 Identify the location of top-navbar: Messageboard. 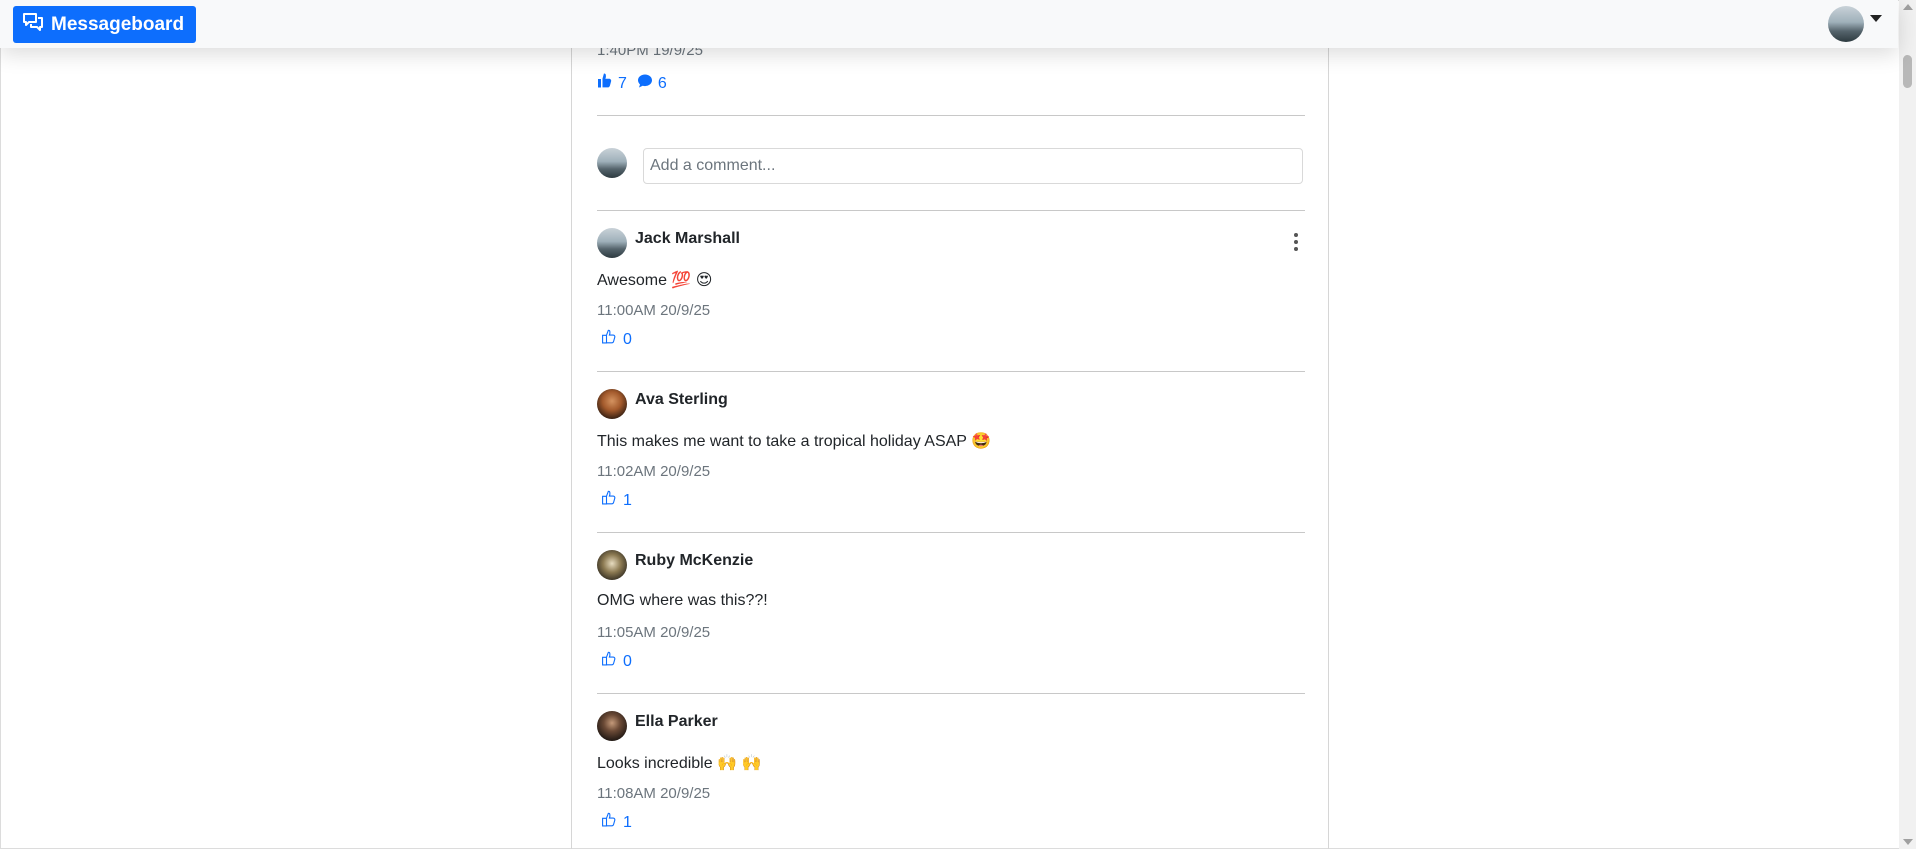
(949, 24).